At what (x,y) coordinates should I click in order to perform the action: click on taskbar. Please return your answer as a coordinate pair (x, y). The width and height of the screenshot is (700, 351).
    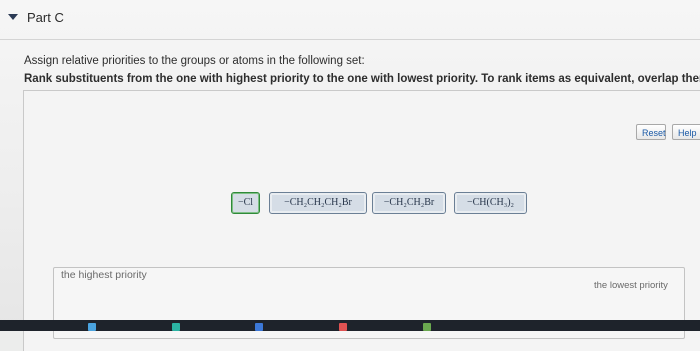
    Looking at the image, I should click on (350, 325).